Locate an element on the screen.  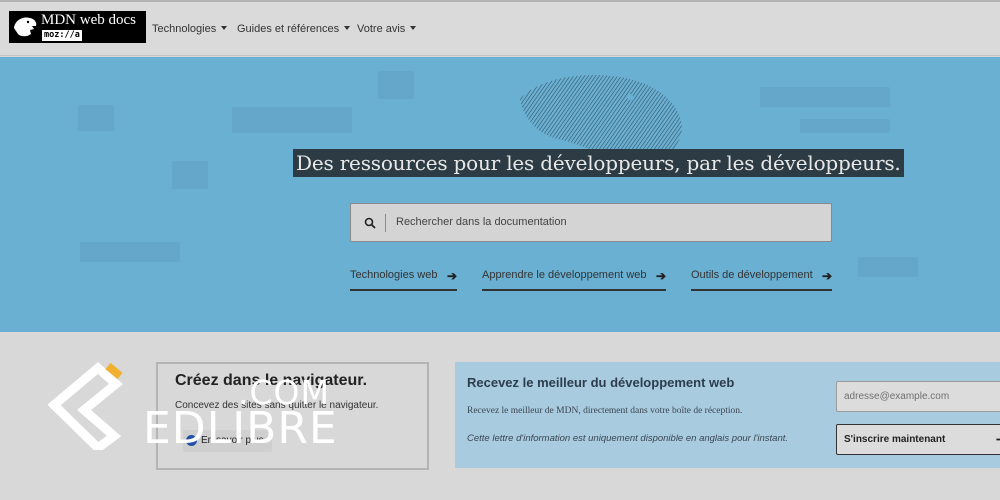
email-field: adresse@example.com is located at coordinates (918, 396).